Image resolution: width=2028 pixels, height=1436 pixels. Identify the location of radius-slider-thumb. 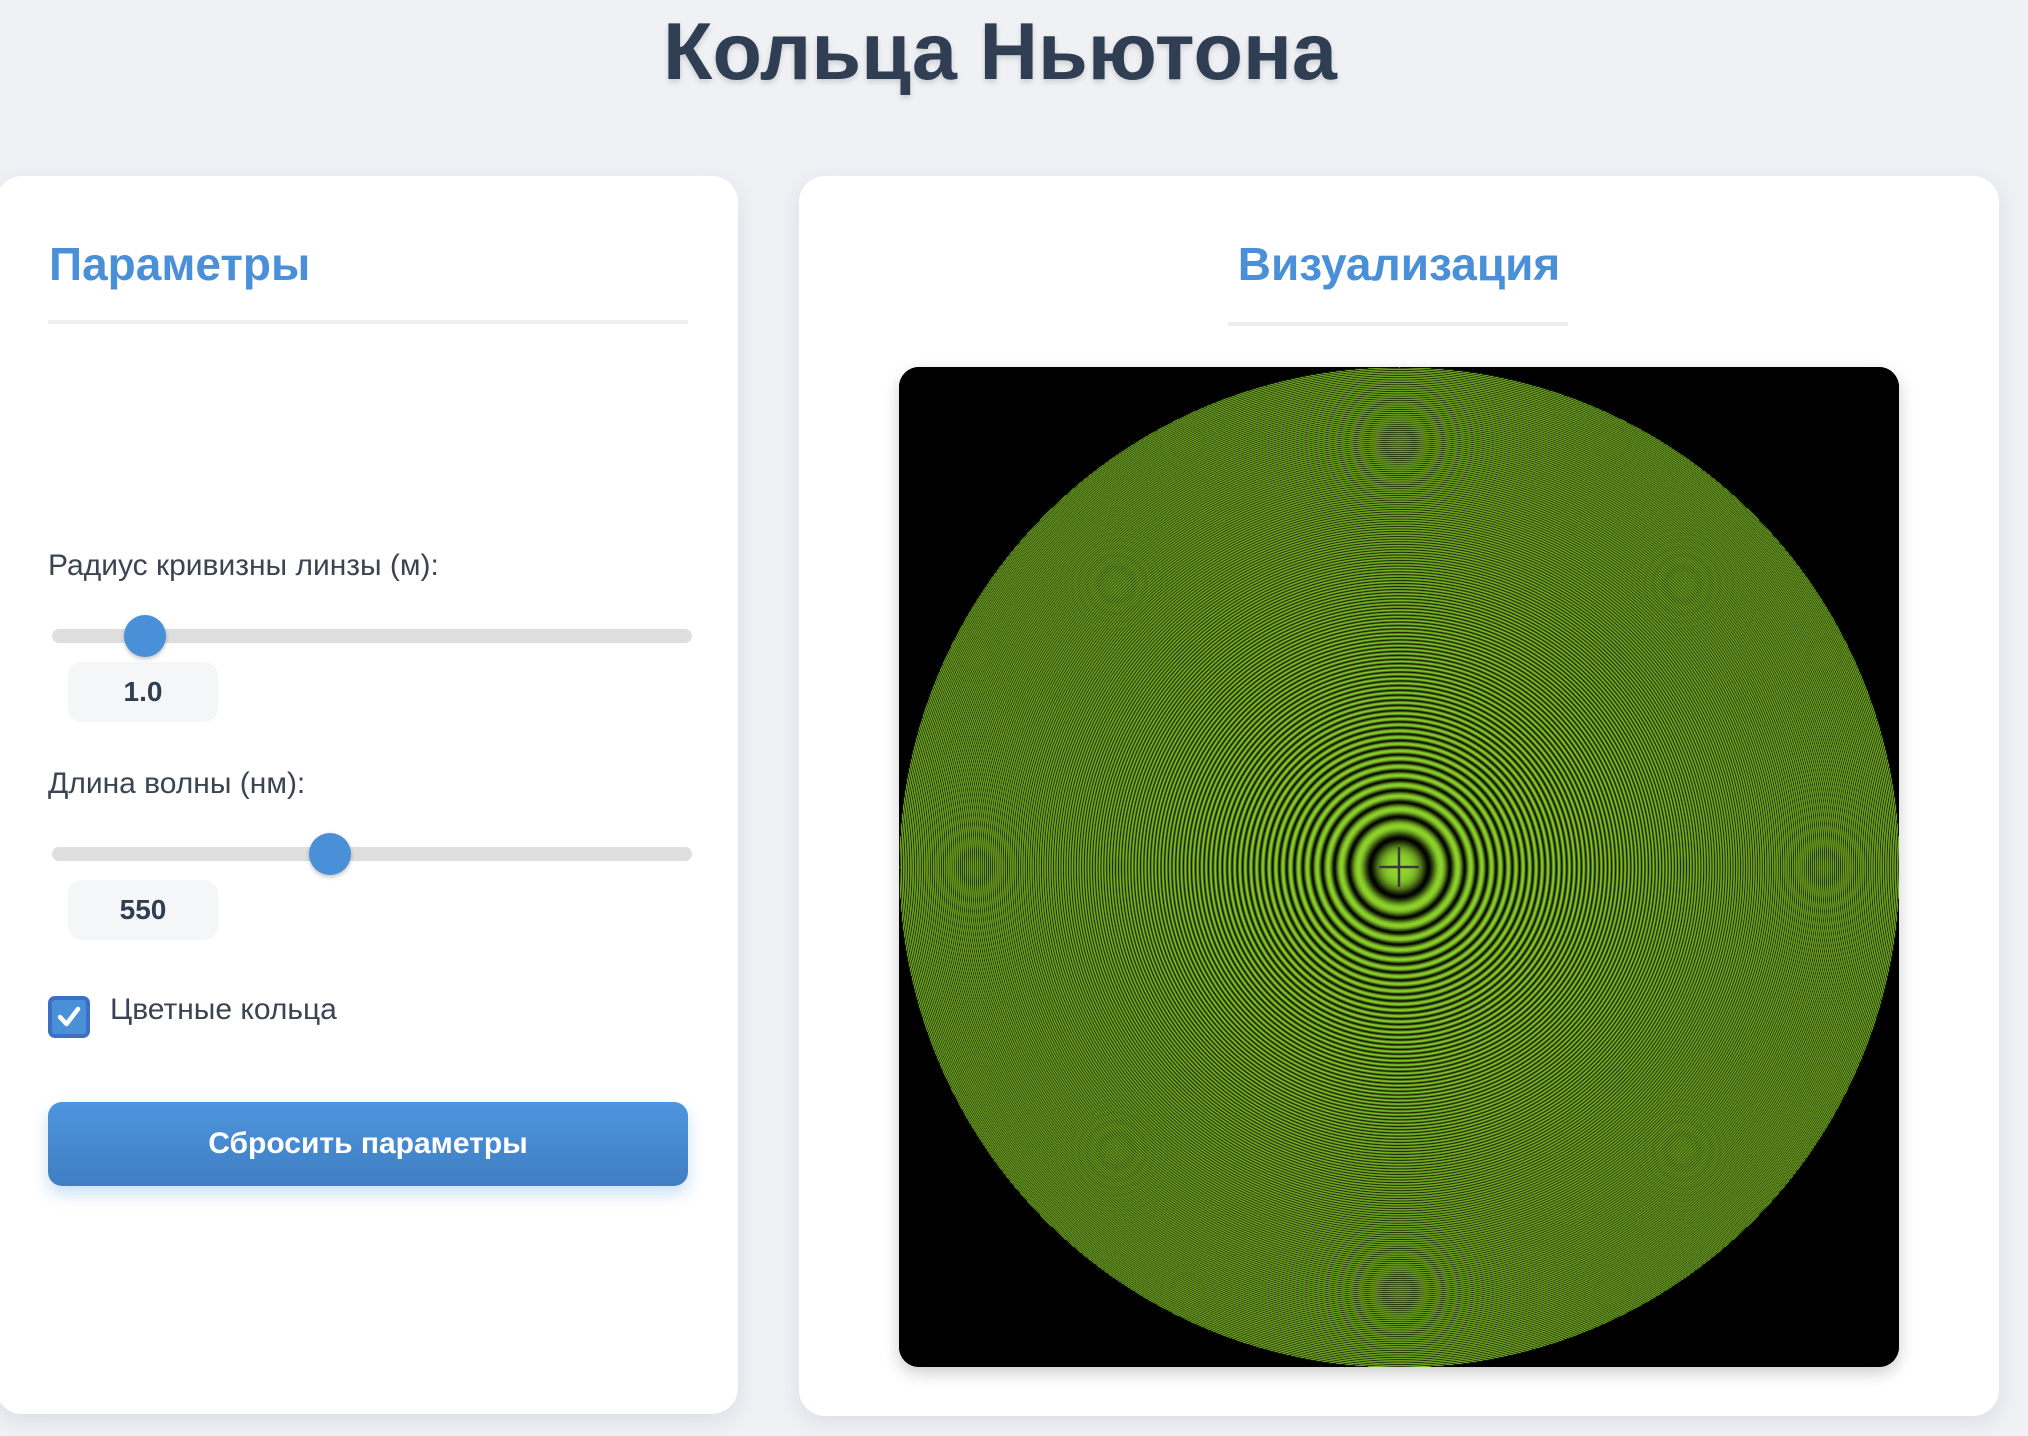
(145, 636).